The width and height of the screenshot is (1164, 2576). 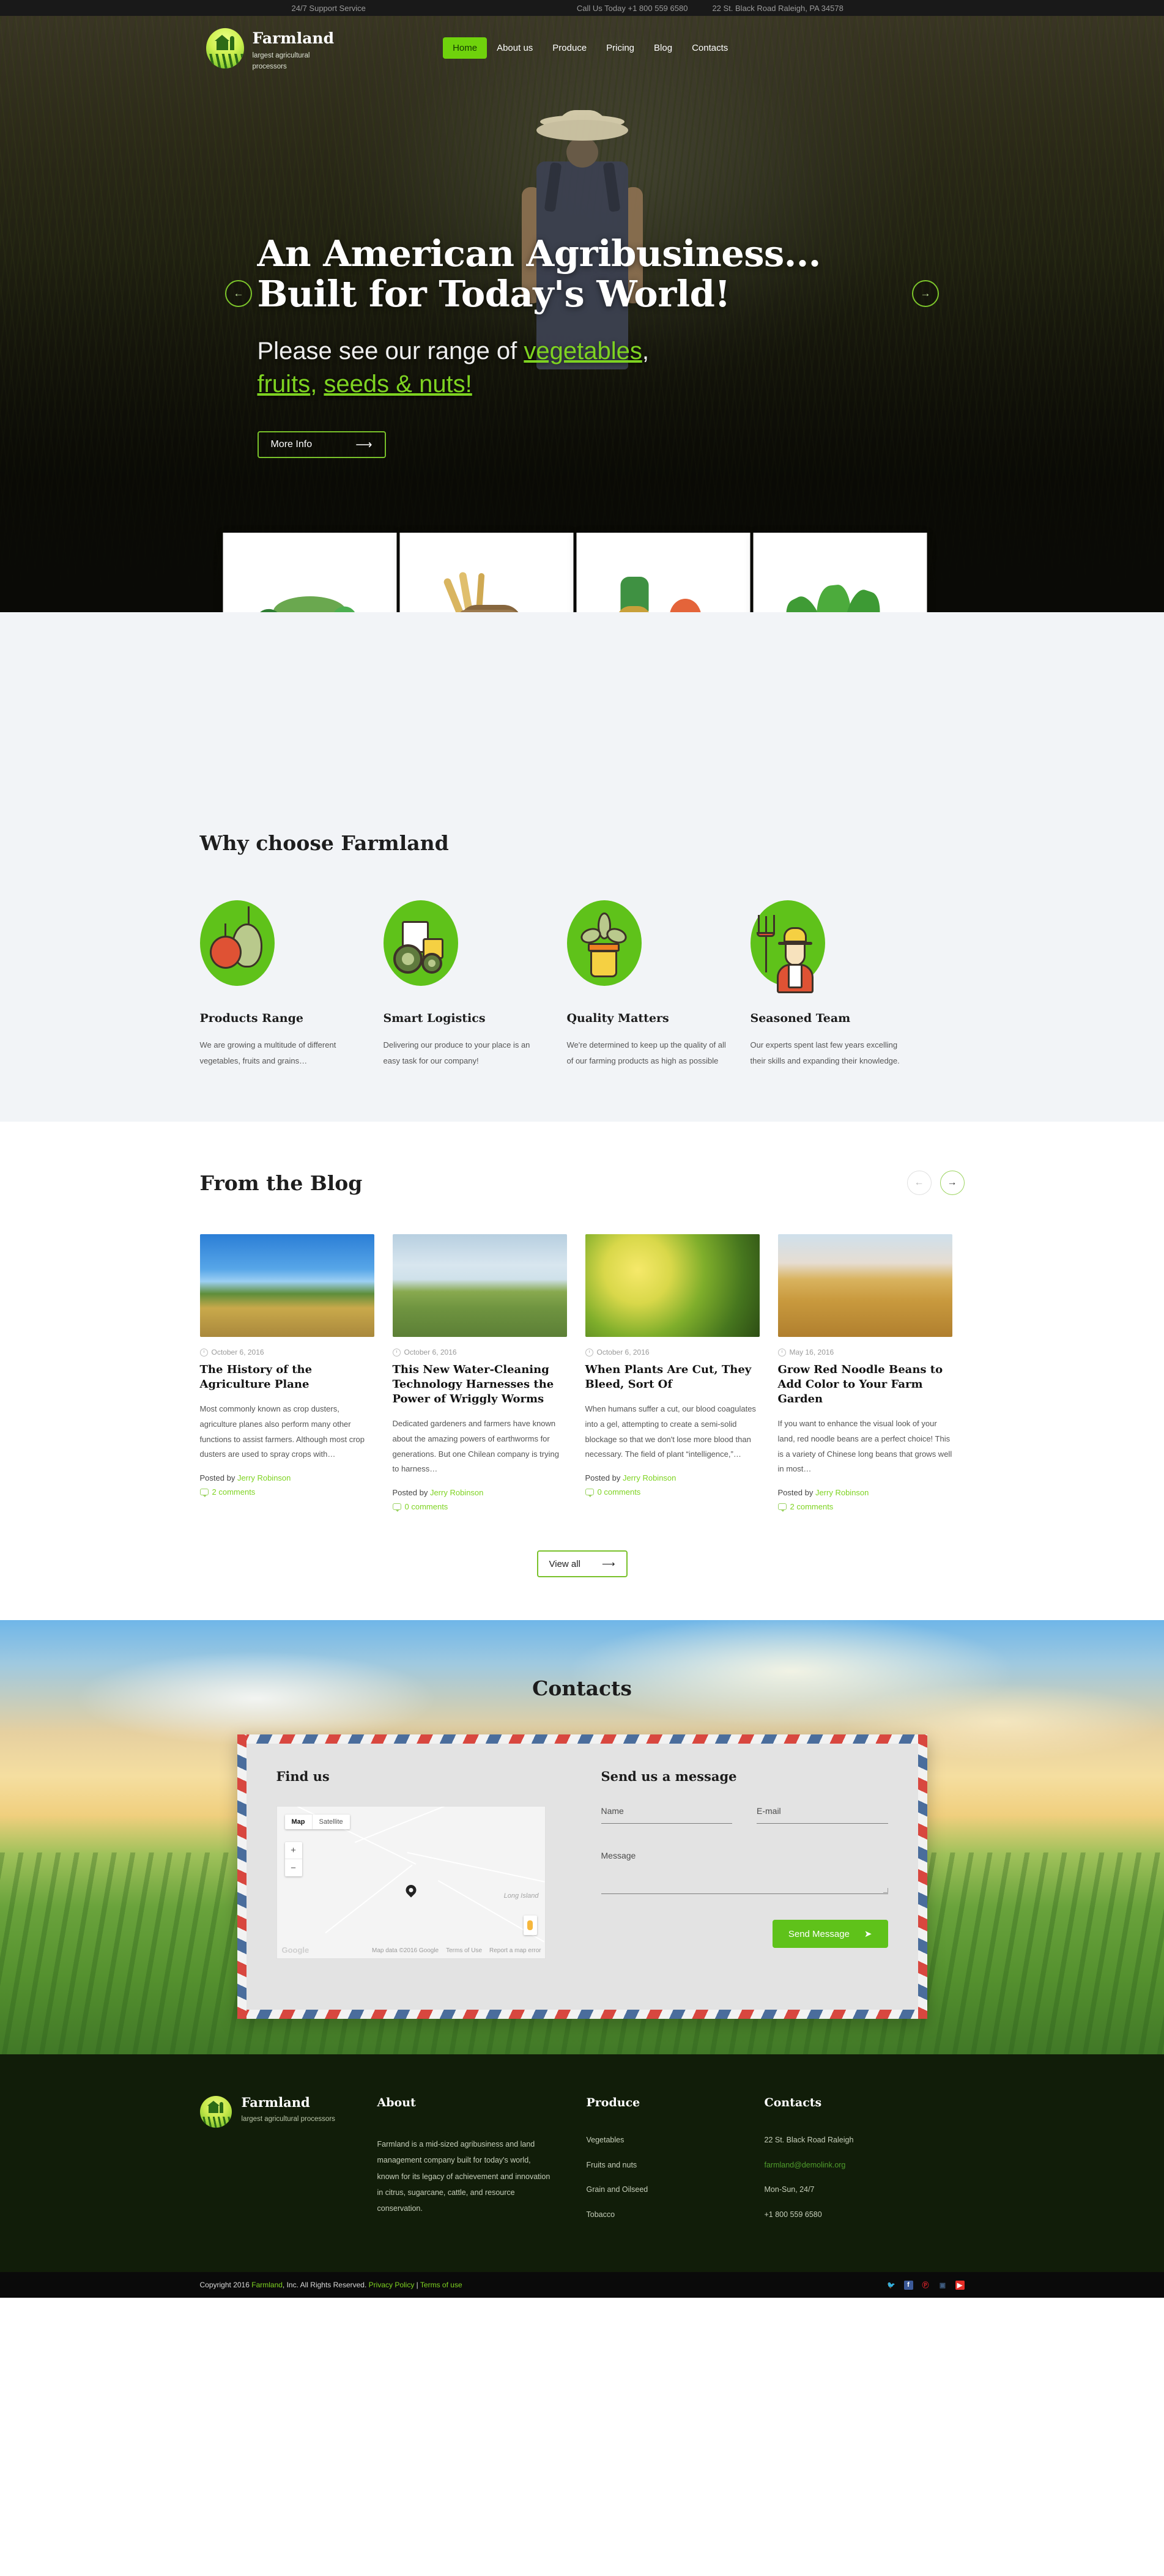 I want to click on terms-of-use-link: Terms of Use, so click(x=464, y=1950).